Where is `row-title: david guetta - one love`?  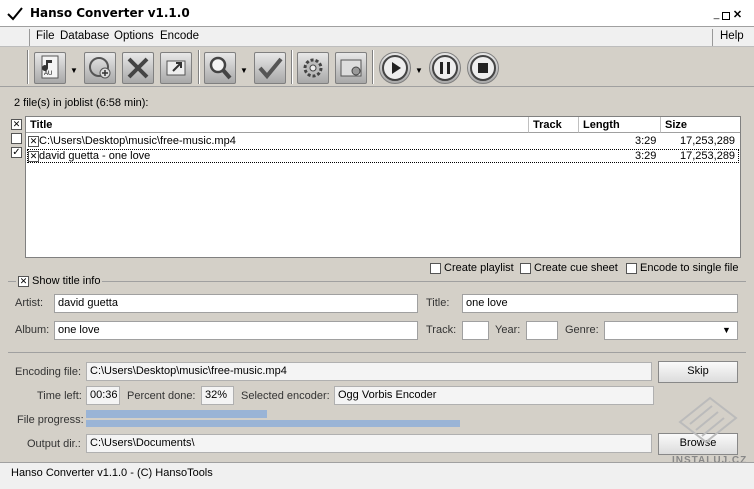 row-title: david guetta - one love is located at coordinates (95, 156).